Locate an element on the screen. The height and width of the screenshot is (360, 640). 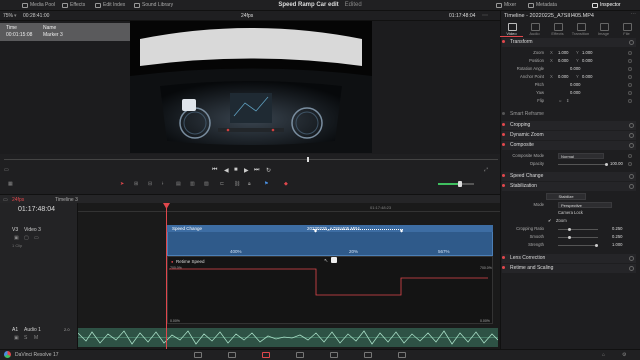
speed-change-reset-icon is located at coordinates (631, 176).